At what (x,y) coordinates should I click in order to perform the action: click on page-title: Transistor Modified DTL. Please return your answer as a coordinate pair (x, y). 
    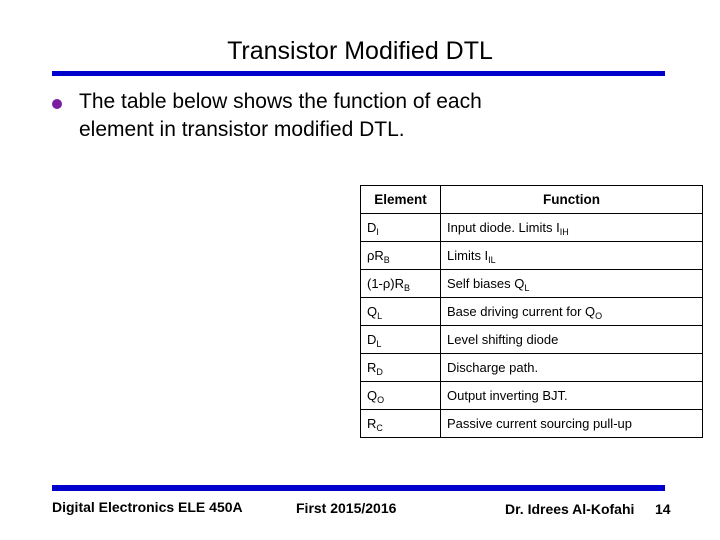
    Looking at the image, I should click on (360, 51).